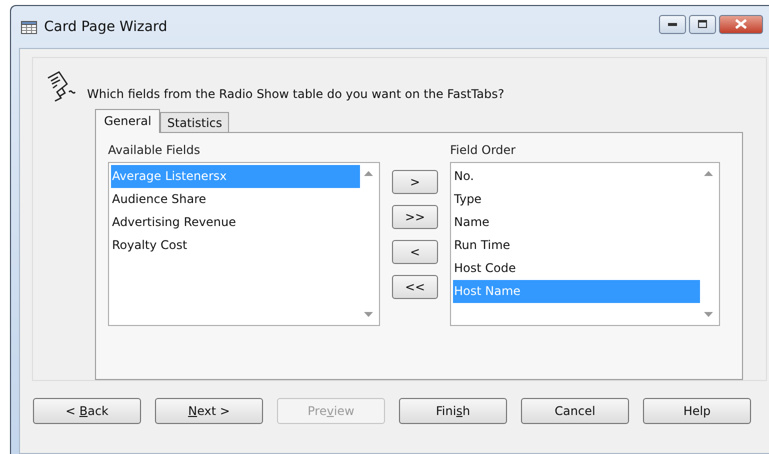 This screenshot has height=454, width=769. Describe the element at coordinates (209, 411) in the screenshot. I see `wizard-button: Next >` at that location.